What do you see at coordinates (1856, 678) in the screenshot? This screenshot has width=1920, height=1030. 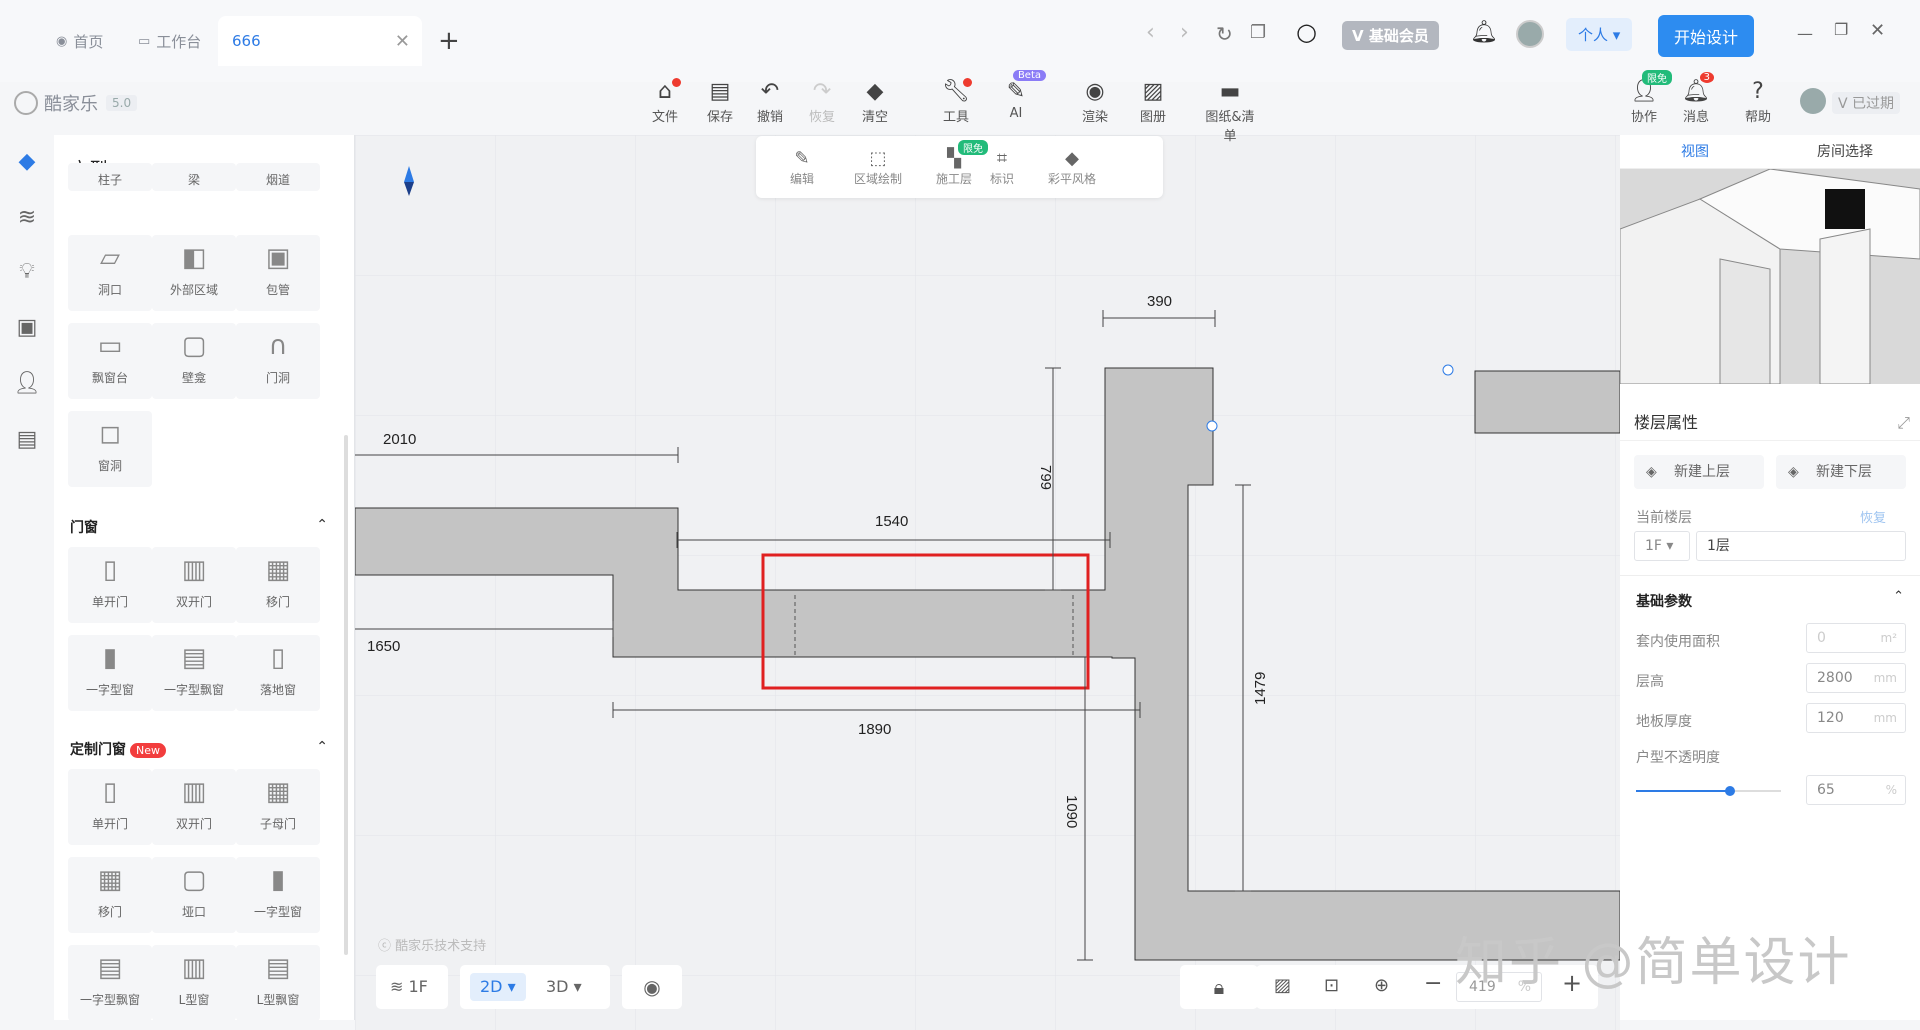 I see `height-input: 2800 mm` at bounding box center [1856, 678].